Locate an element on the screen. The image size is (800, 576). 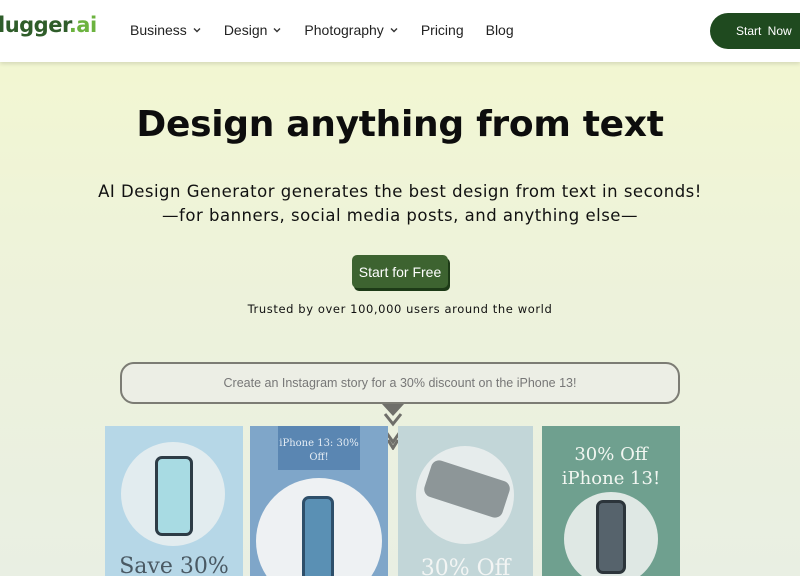
logo-suffix: .ai is located at coordinates (82, 25).